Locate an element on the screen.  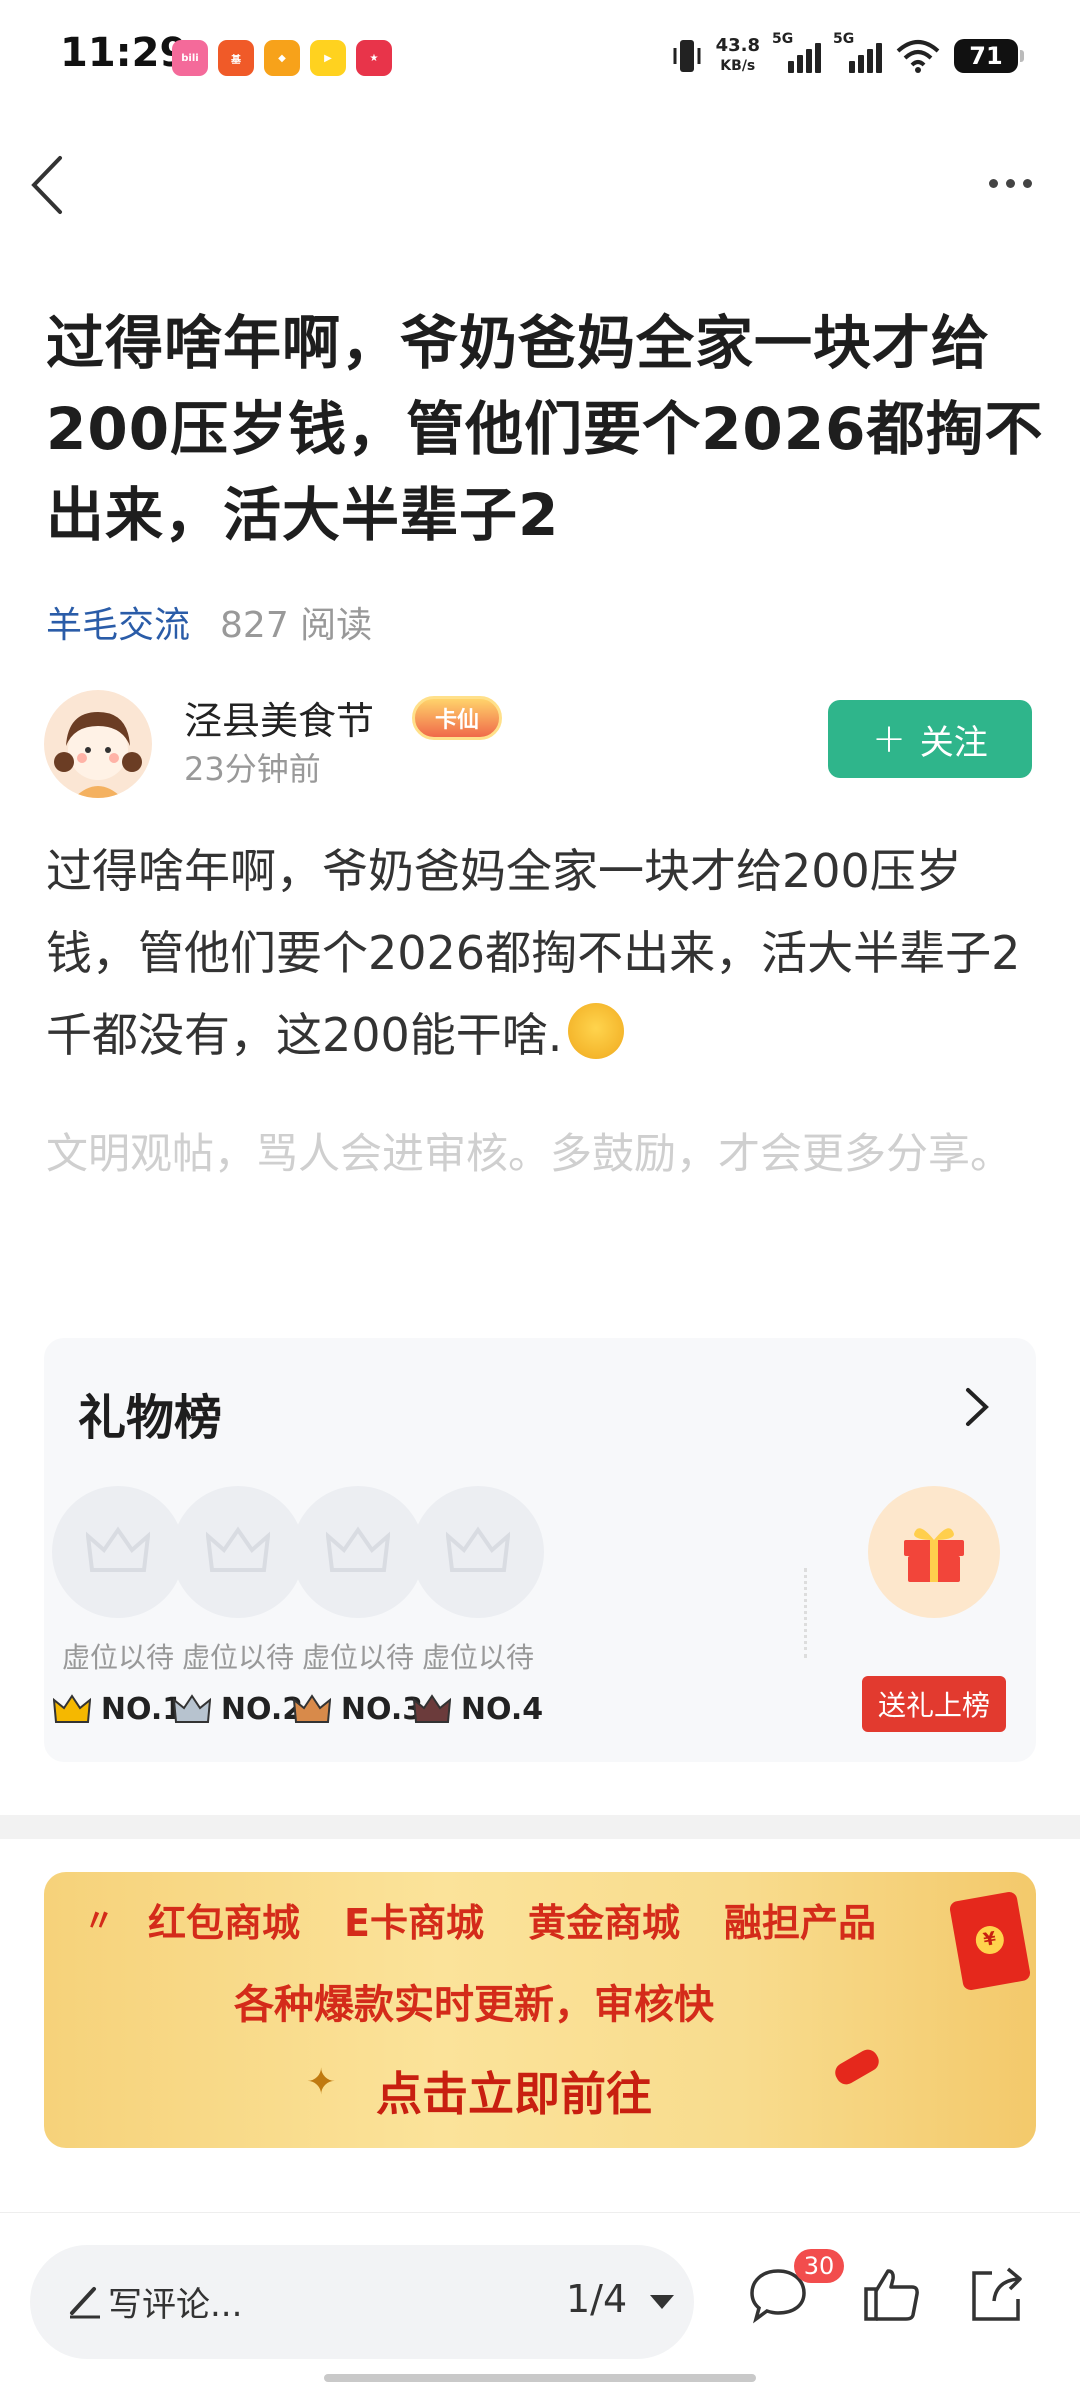
banner-item-gold-mall: 黄金商城 is located at coordinates (603, 1923).